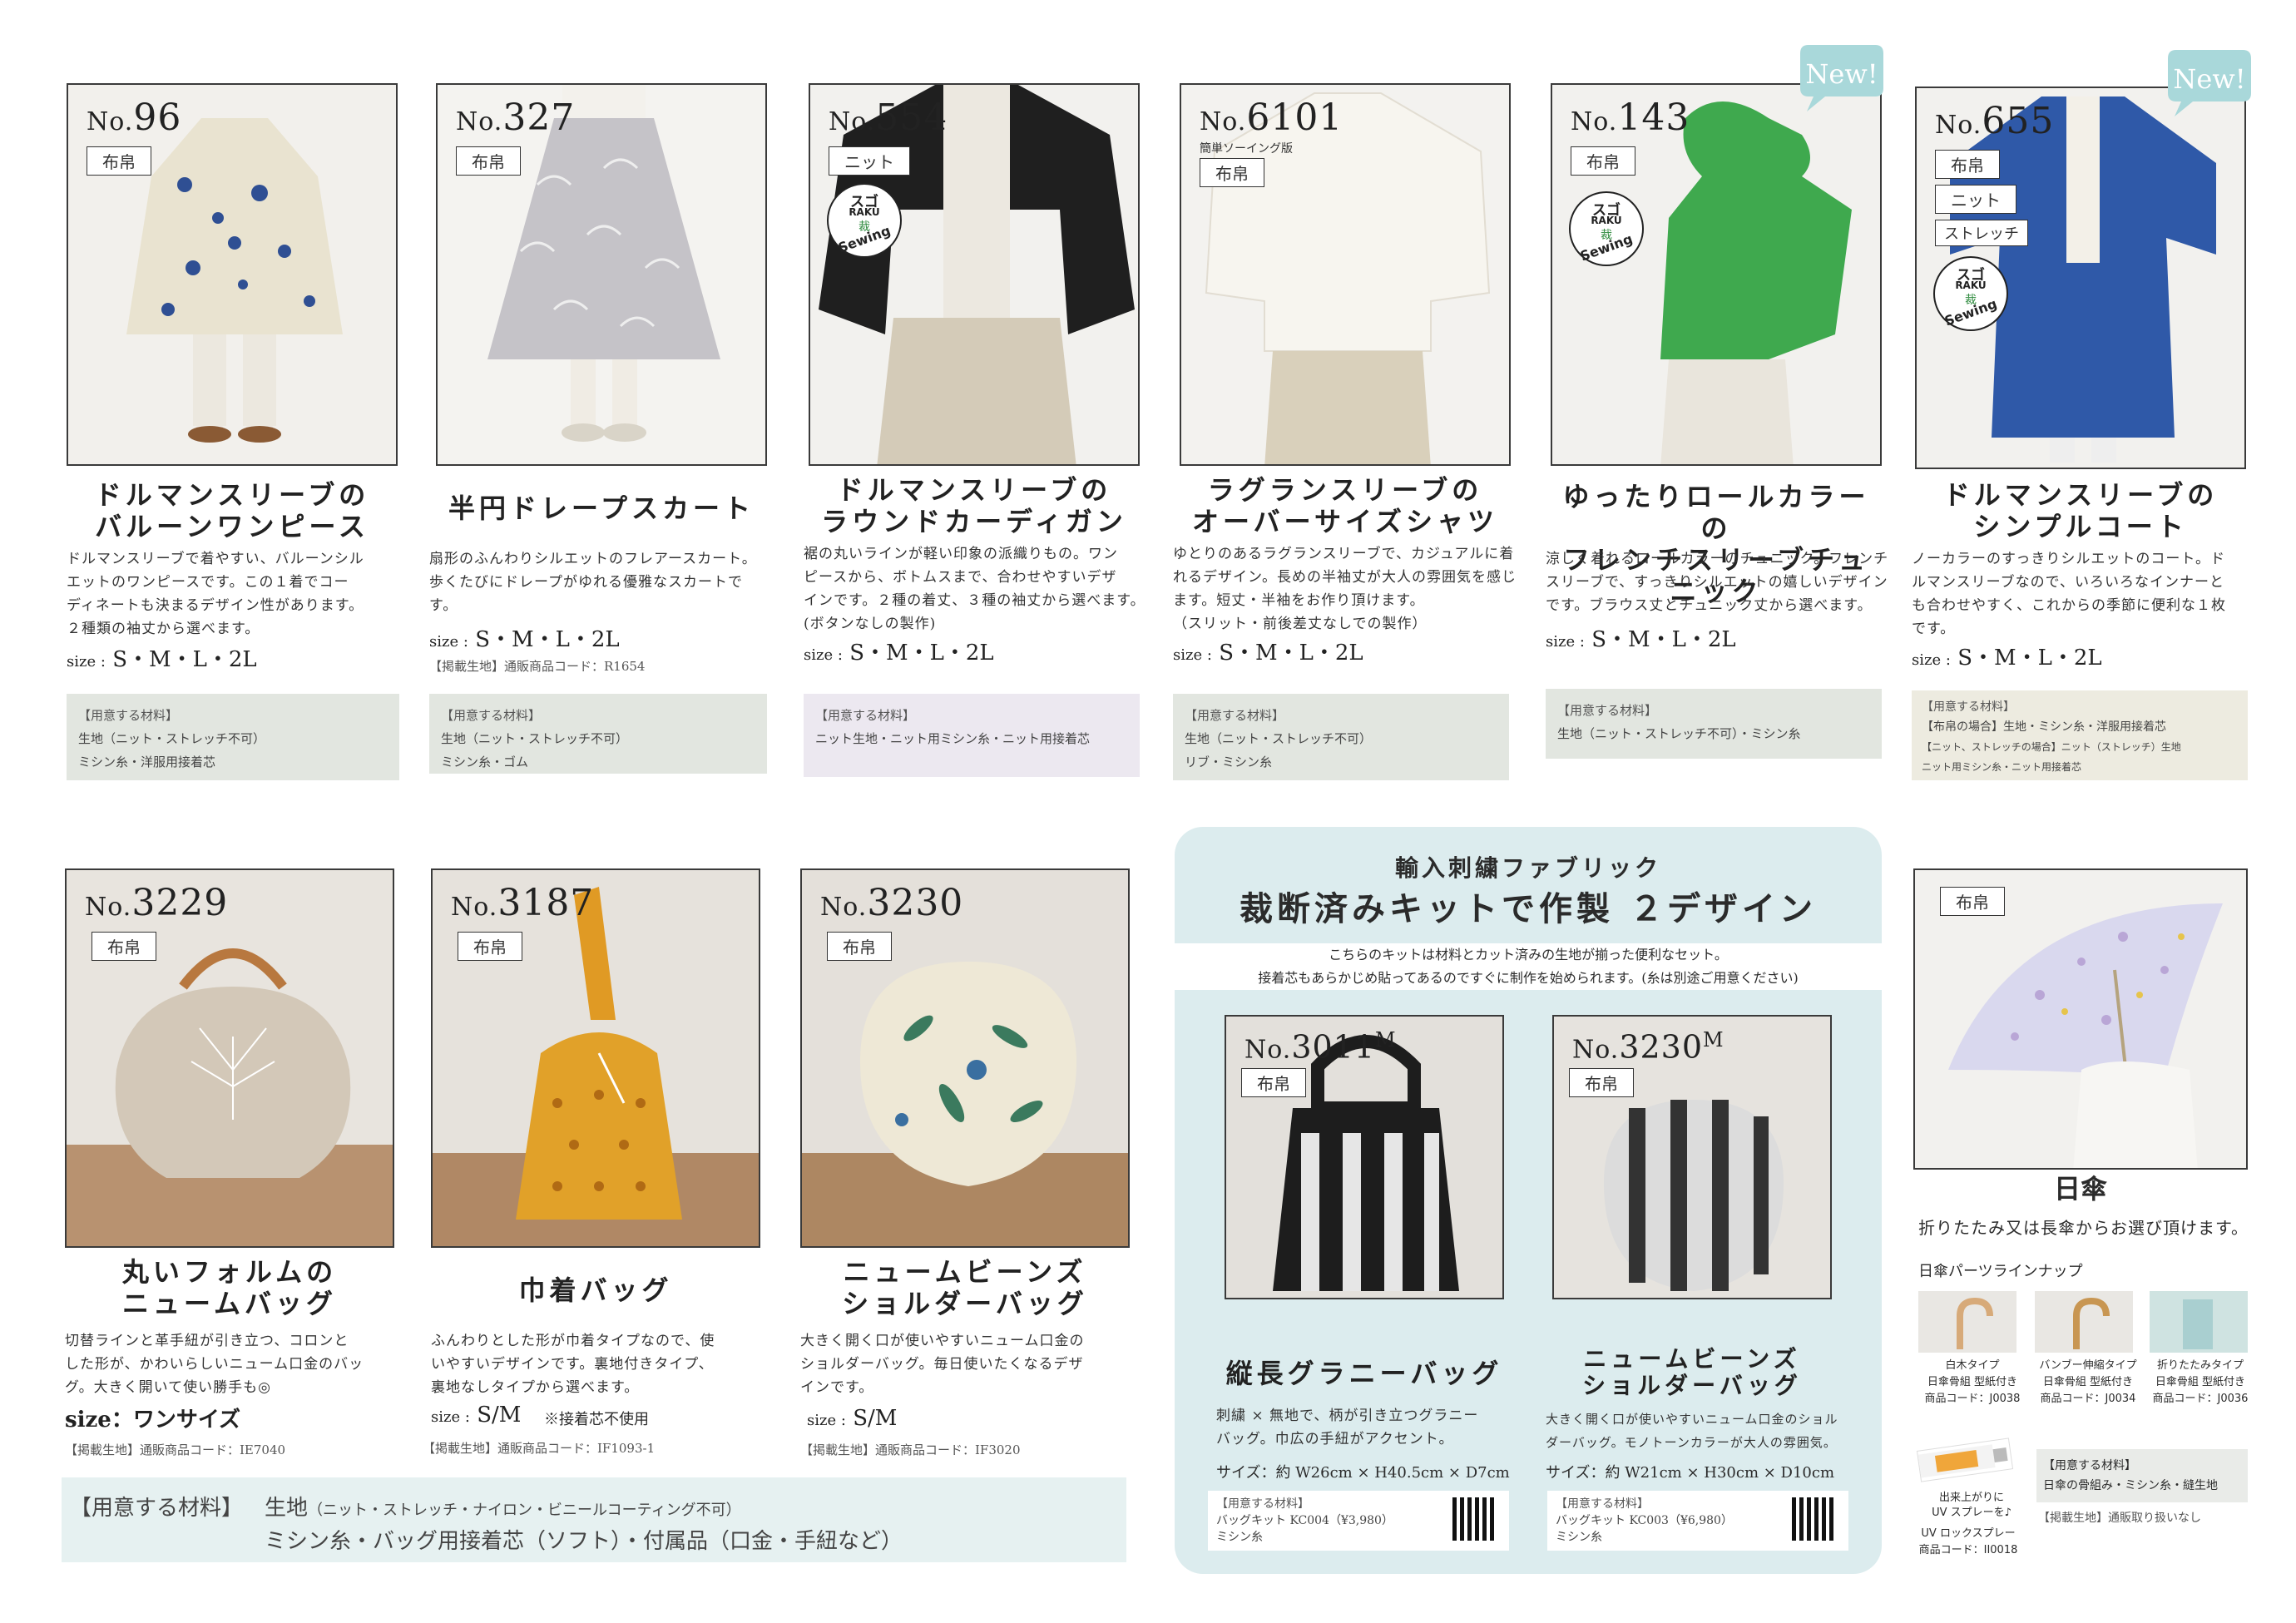 This screenshot has width=2296, height=1623. What do you see at coordinates (539, 1449) in the screenshot?
I see `fabric-code: 【掲載生地】通販商品コード：IF1093-1` at bounding box center [539, 1449].